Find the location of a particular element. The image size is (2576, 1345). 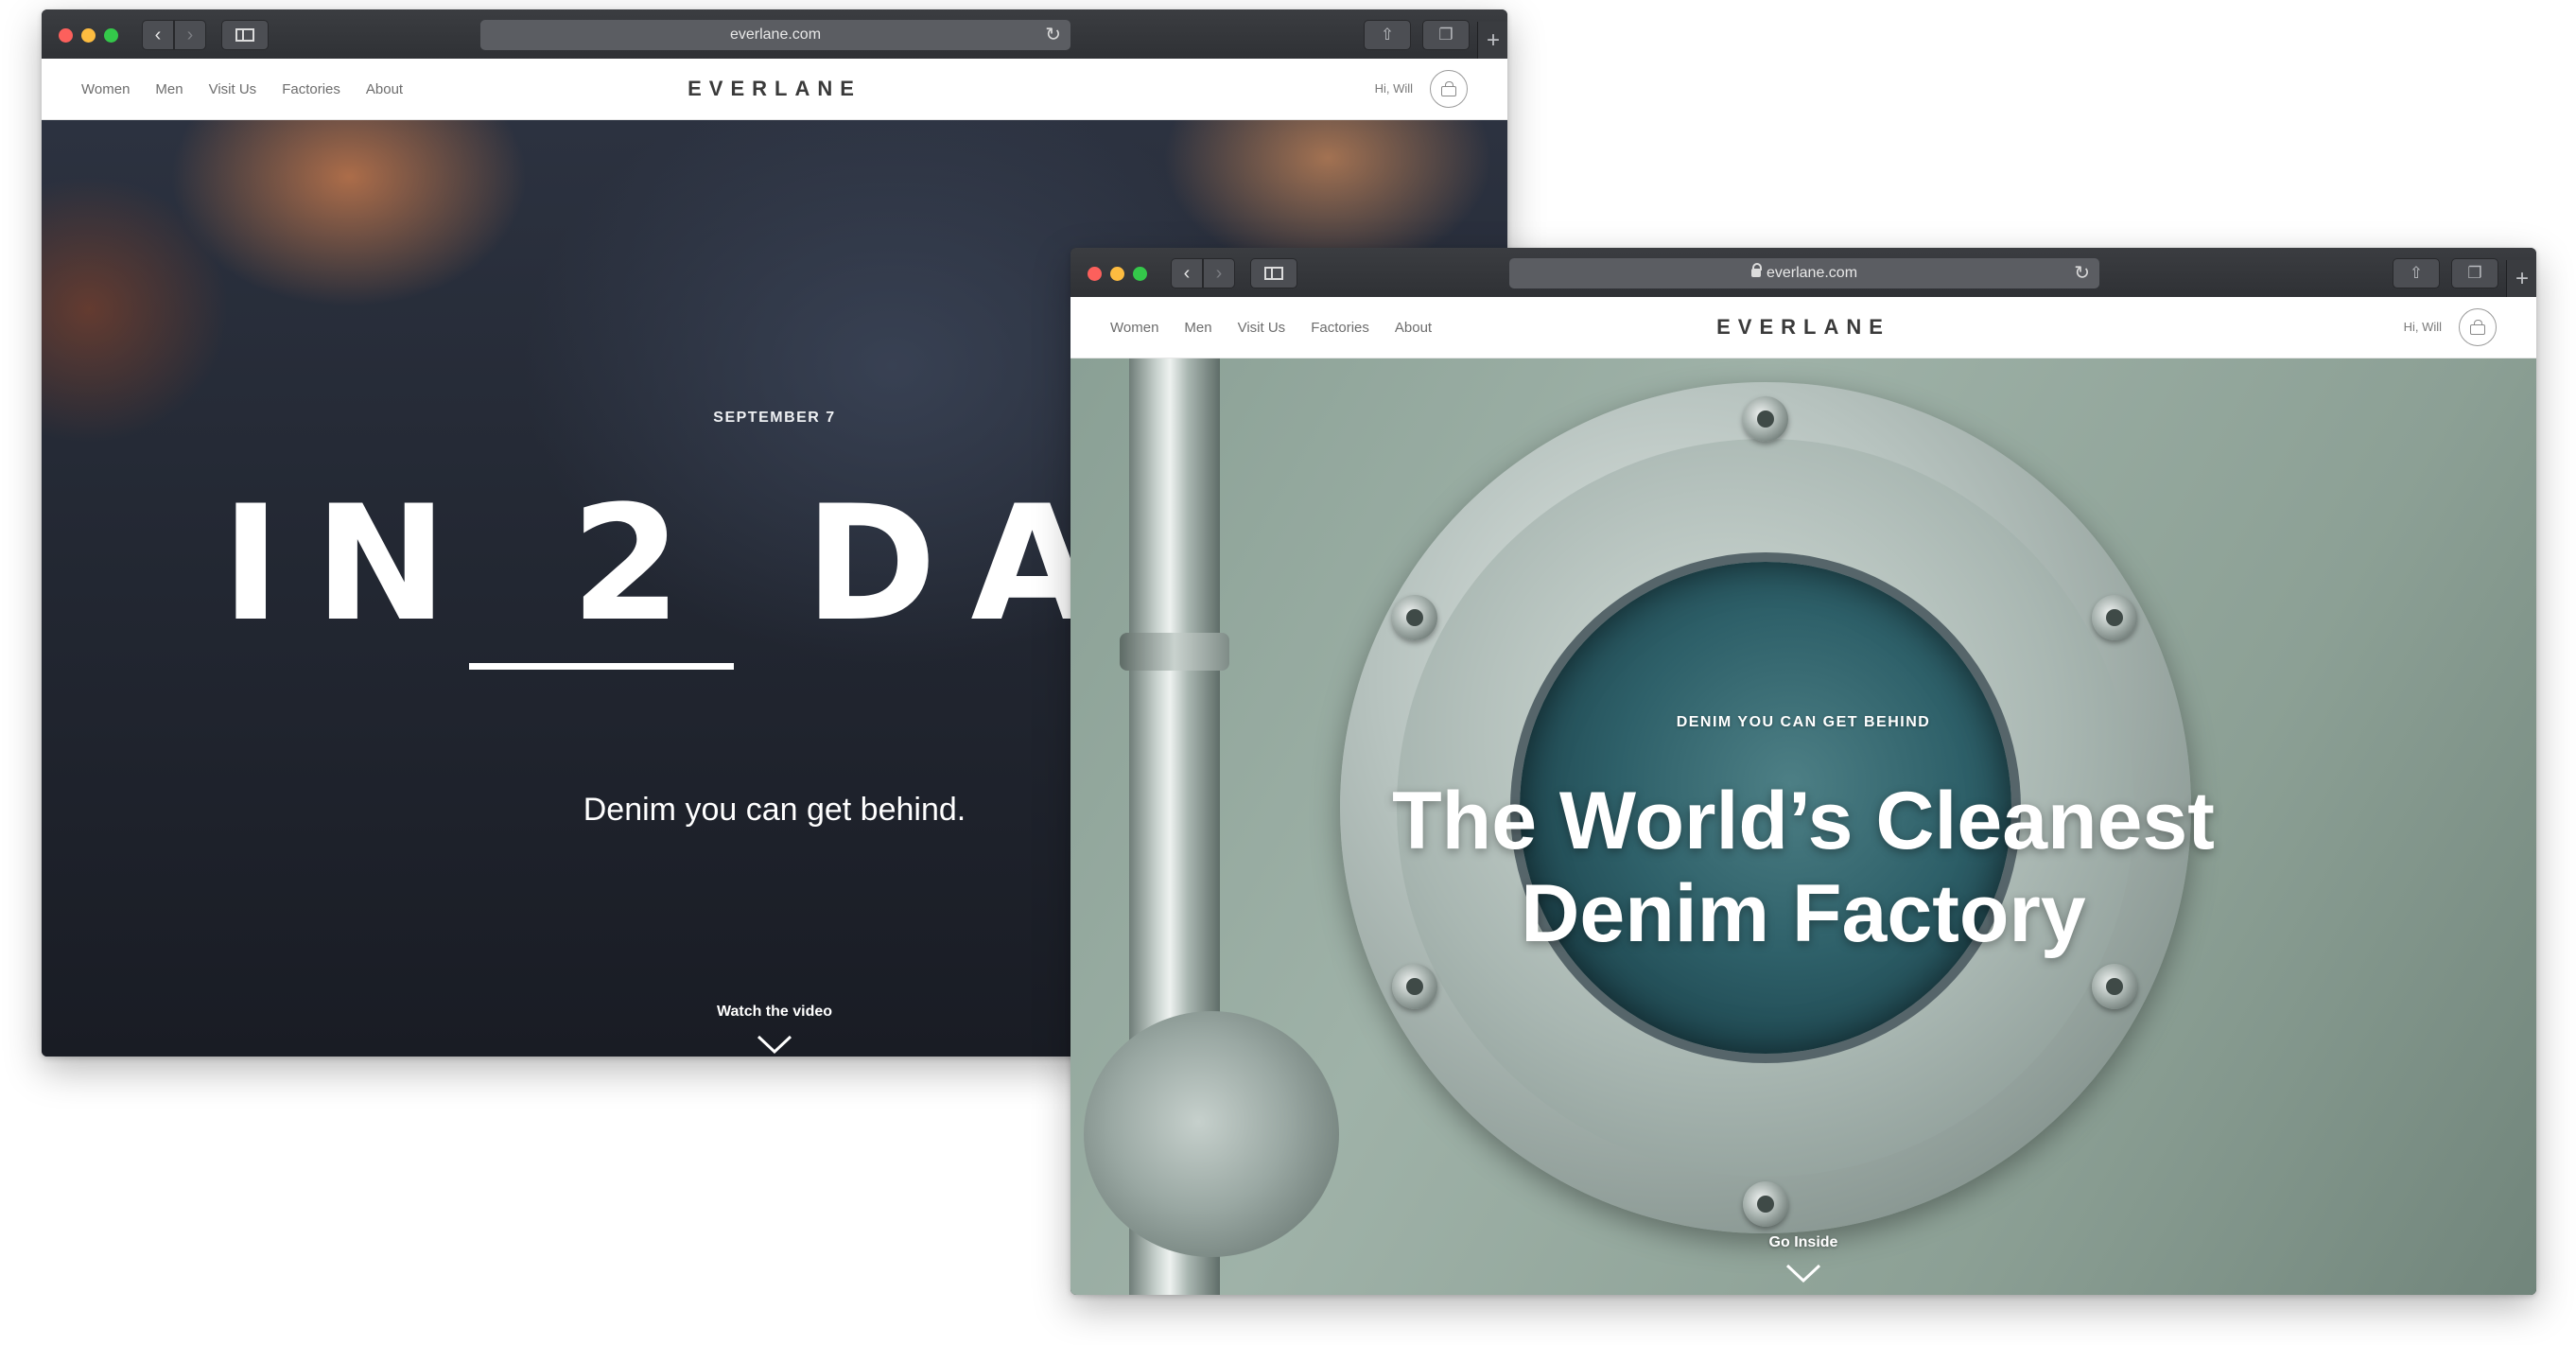

pipe-clamp-graphic is located at coordinates (1174, 652).